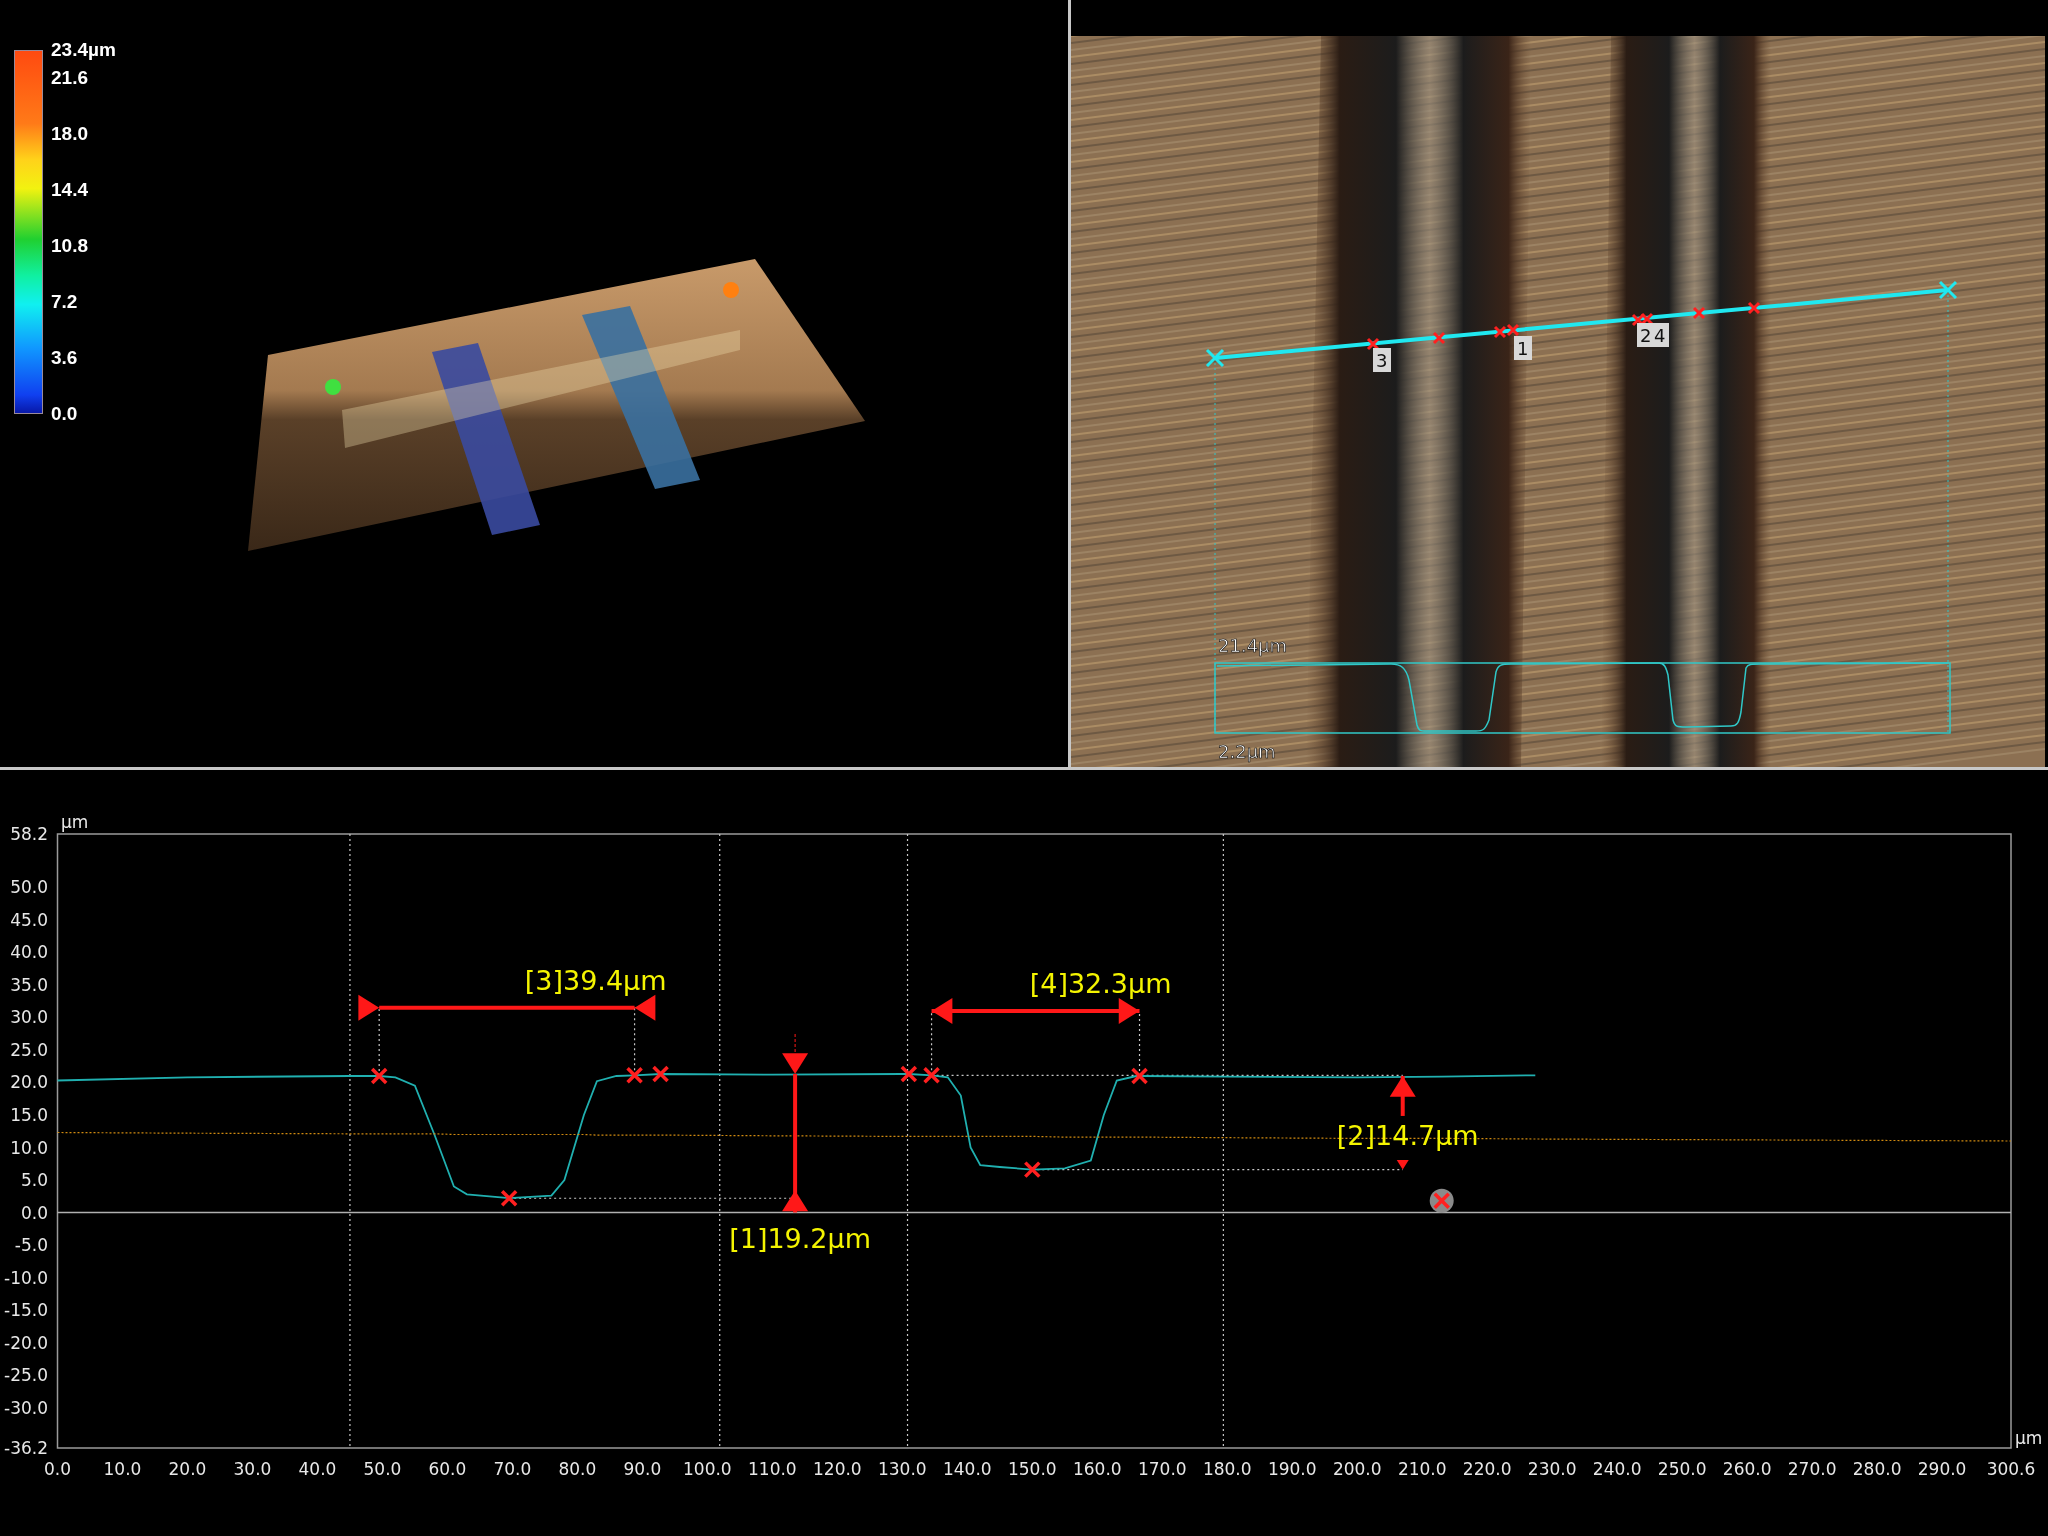 The image size is (2048, 1536). Describe the element at coordinates (1162, 1469) in the screenshot. I see `x-tick-label: 170.0` at that location.